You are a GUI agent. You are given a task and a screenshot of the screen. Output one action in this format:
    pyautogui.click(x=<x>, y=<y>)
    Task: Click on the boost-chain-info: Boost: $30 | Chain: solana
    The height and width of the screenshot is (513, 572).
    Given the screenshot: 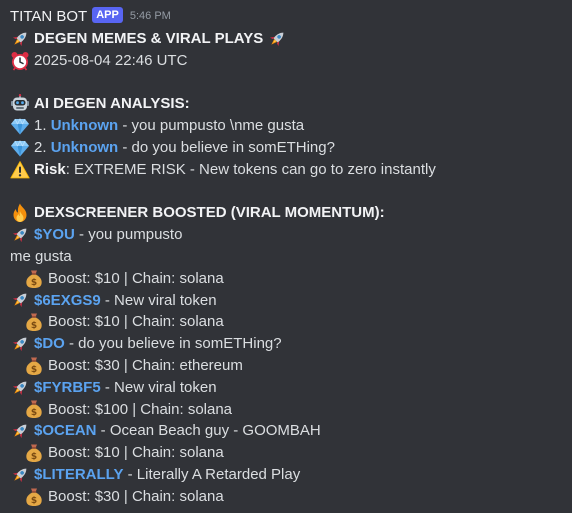 What is the action you would take?
    pyautogui.click(x=136, y=496)
    